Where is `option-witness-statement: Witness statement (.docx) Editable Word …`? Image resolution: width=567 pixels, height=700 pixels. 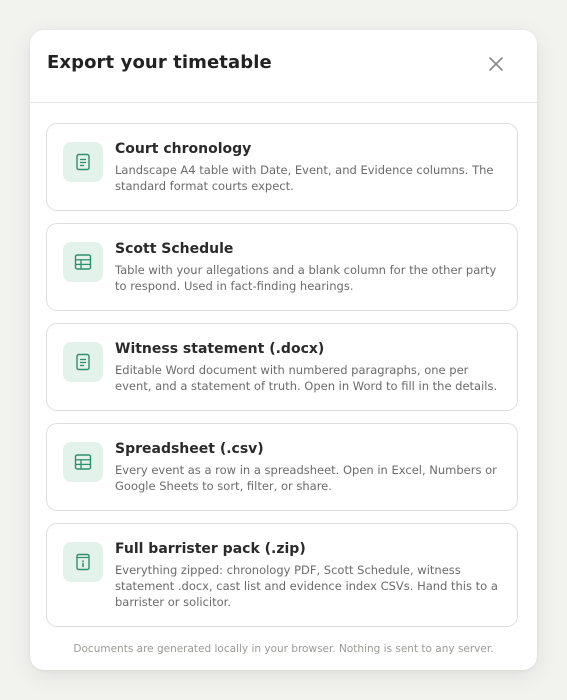 option-witness-statement: Witness statement (.docx) Editable Word … is located at coordinates (282, 367).